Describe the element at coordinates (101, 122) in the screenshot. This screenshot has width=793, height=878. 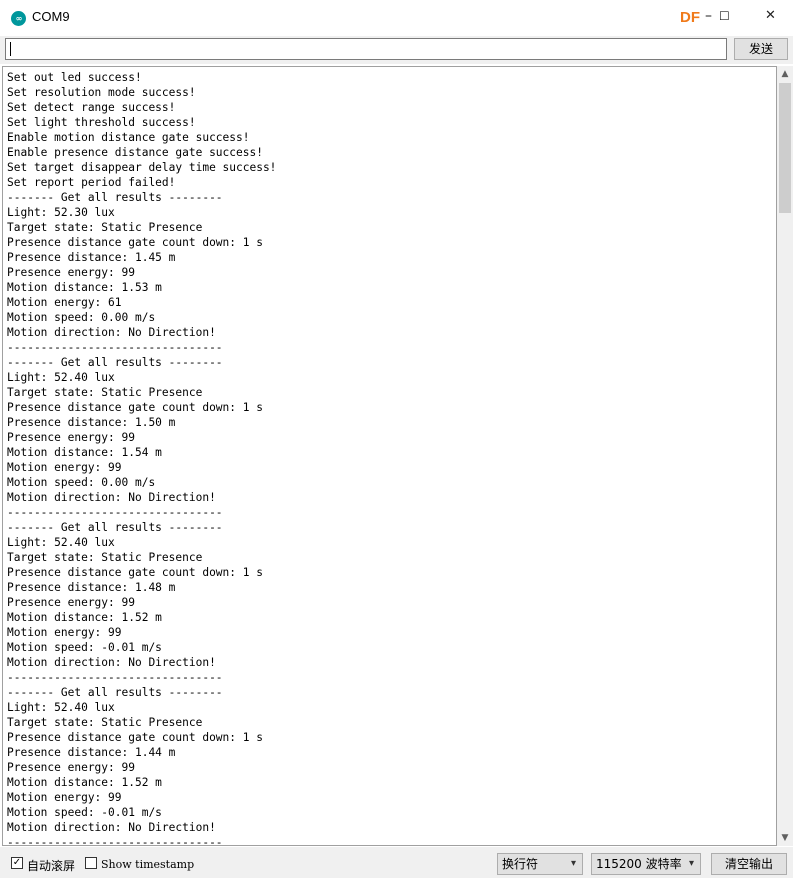
I see `output-line: Set light threshold success!` at that location.